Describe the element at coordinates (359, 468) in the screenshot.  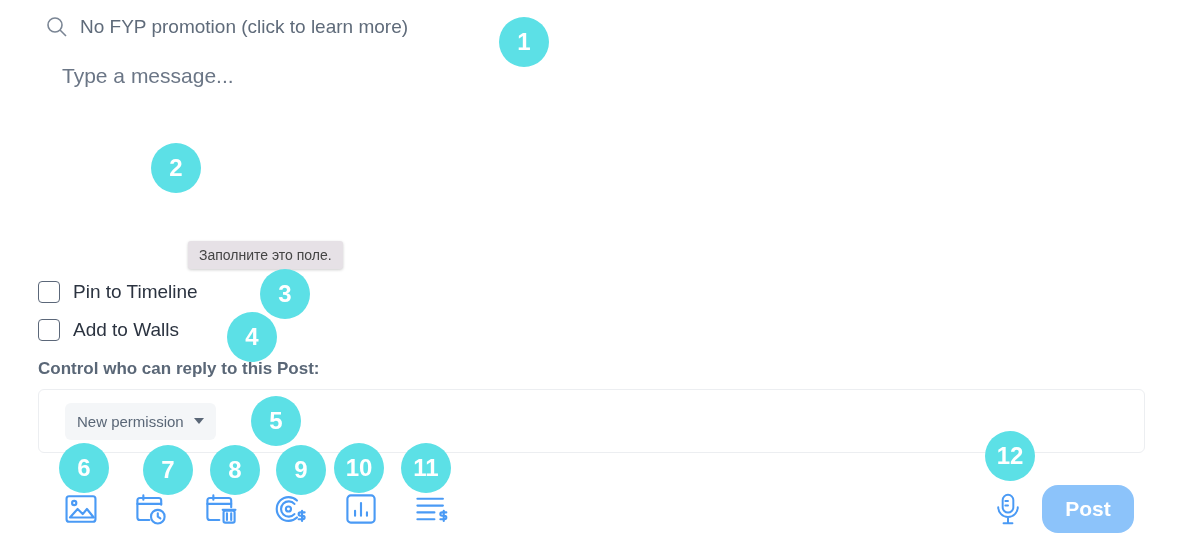
I see `callout-number: 10` at that location.